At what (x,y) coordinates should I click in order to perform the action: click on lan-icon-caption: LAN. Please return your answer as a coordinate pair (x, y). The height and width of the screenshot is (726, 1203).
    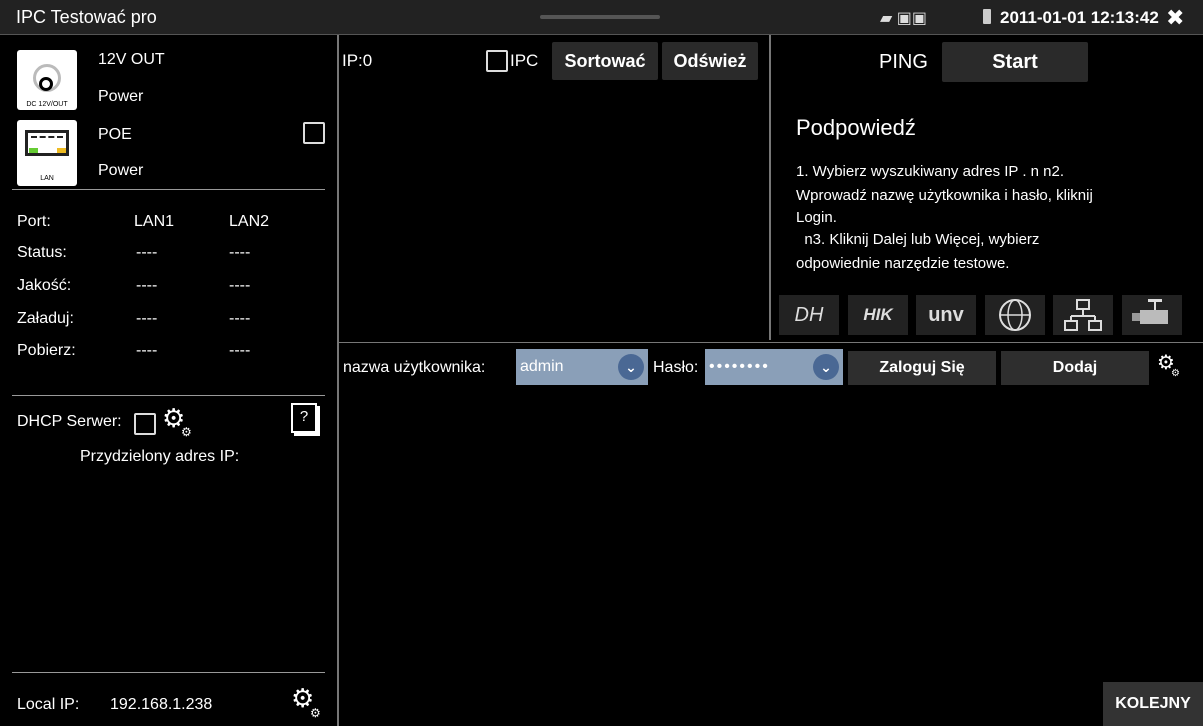
    Looking at the image, I should click on (47, 178).